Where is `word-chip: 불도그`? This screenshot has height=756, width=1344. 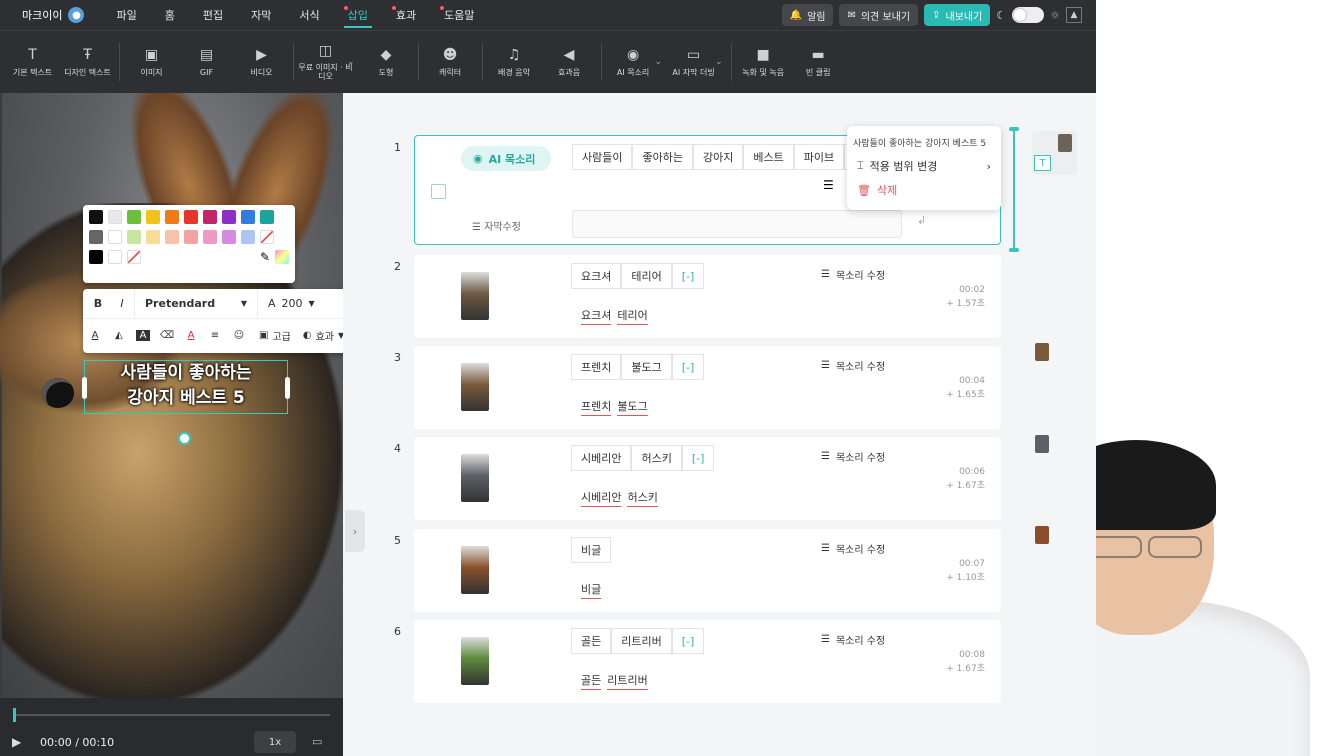 word-chip: 불도그 is located at coordinates (646, 367).